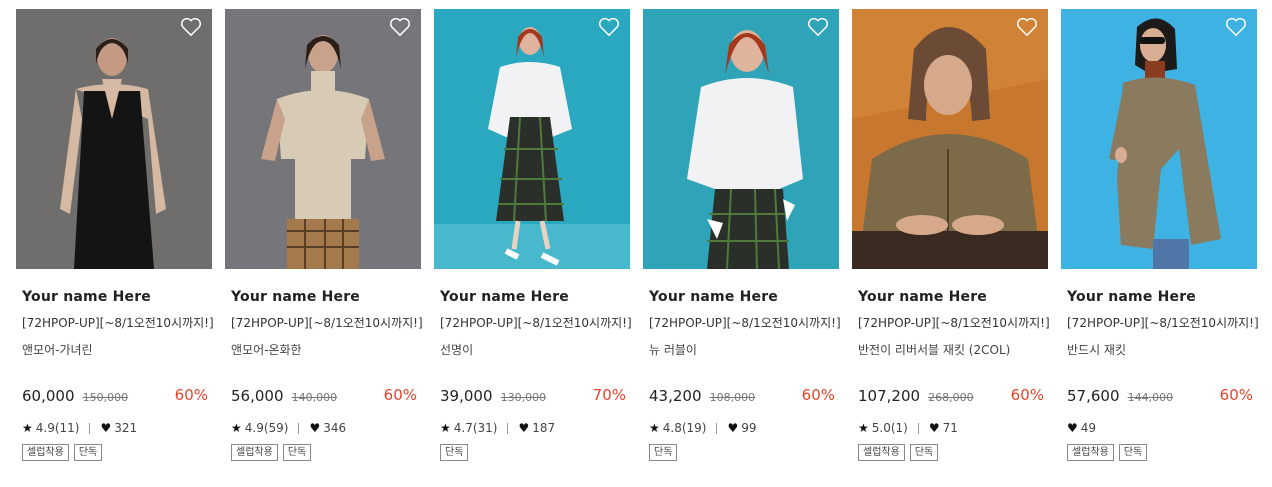 The image size is (1272, 487). I want to click on sale-price: 43,200, so click(675, 396).